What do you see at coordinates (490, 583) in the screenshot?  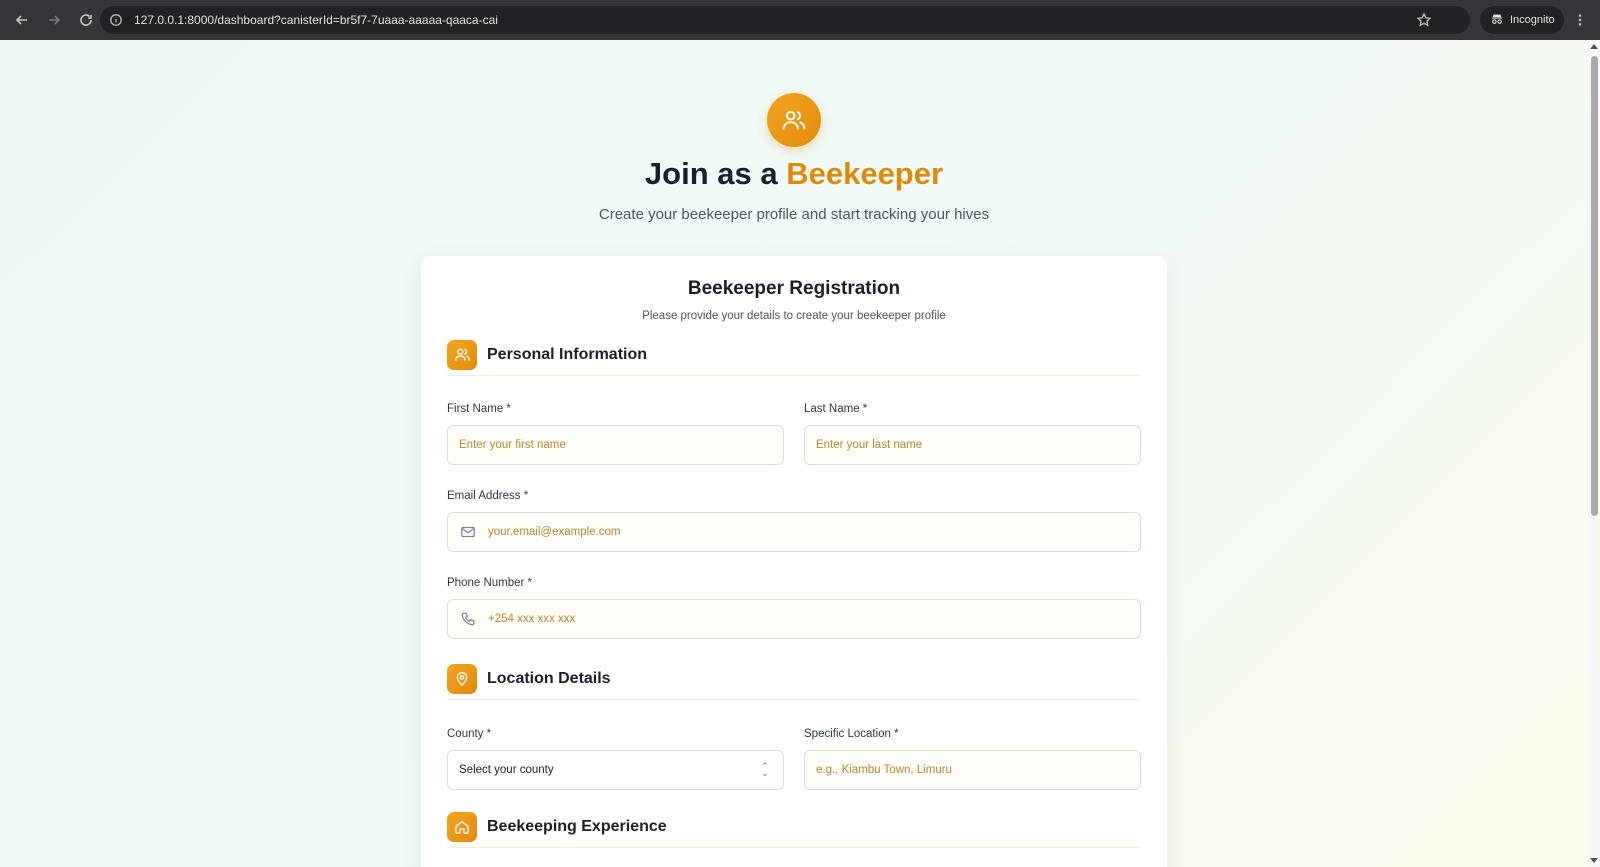 I see `phone-label: Phone Number *` at bounding box center [490, 583].